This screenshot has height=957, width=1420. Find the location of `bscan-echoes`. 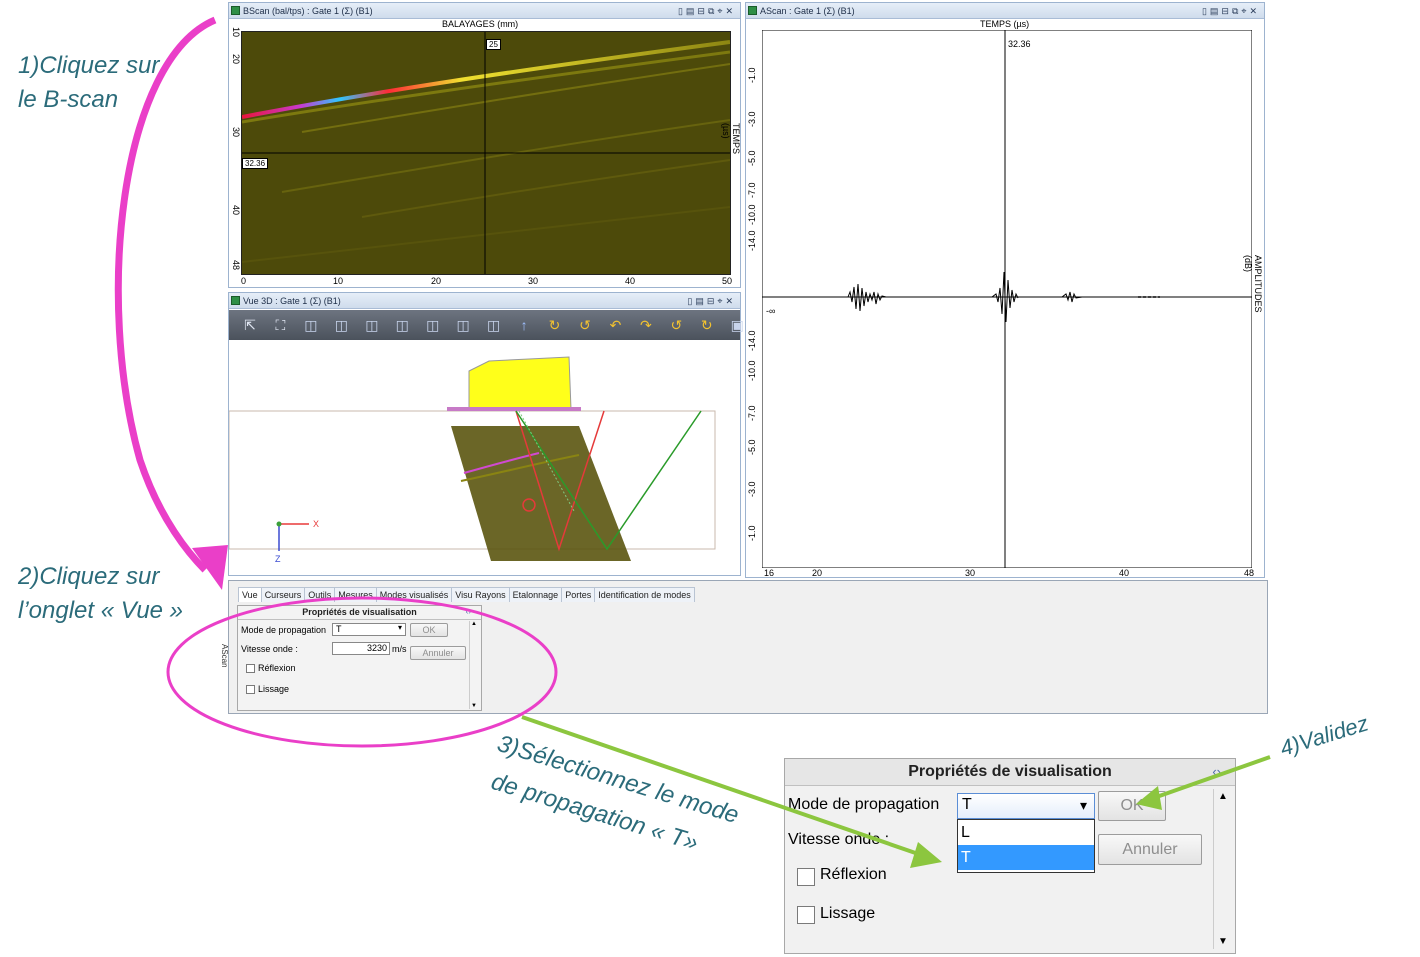

bscan-echoes is located at coordinates (486, 153).